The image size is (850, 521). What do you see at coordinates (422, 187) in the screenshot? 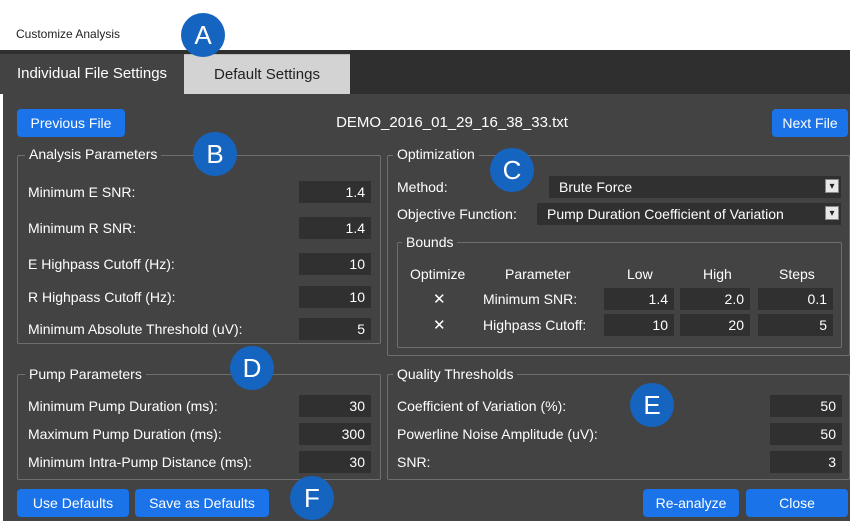
I see `method-label: Method:` at bounding box center [422, 187].